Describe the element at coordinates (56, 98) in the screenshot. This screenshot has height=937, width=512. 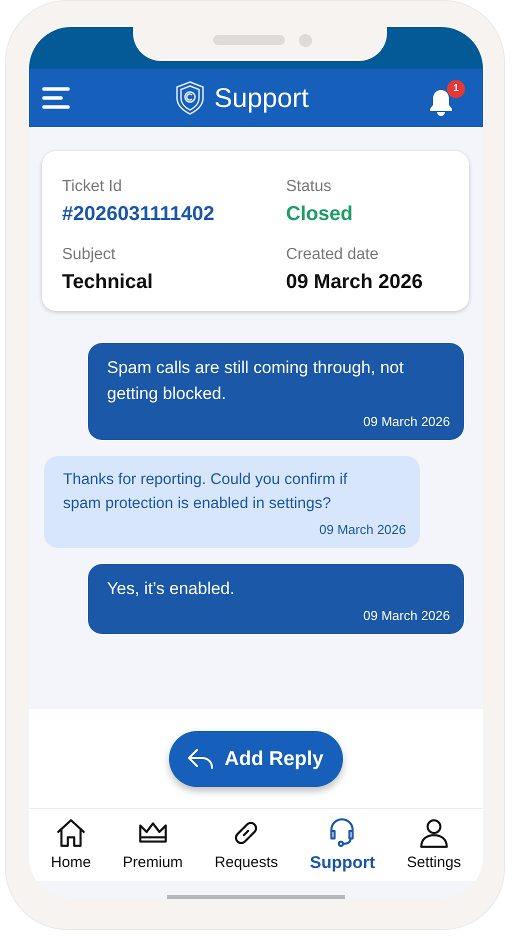
I see `menu-button` at that location.